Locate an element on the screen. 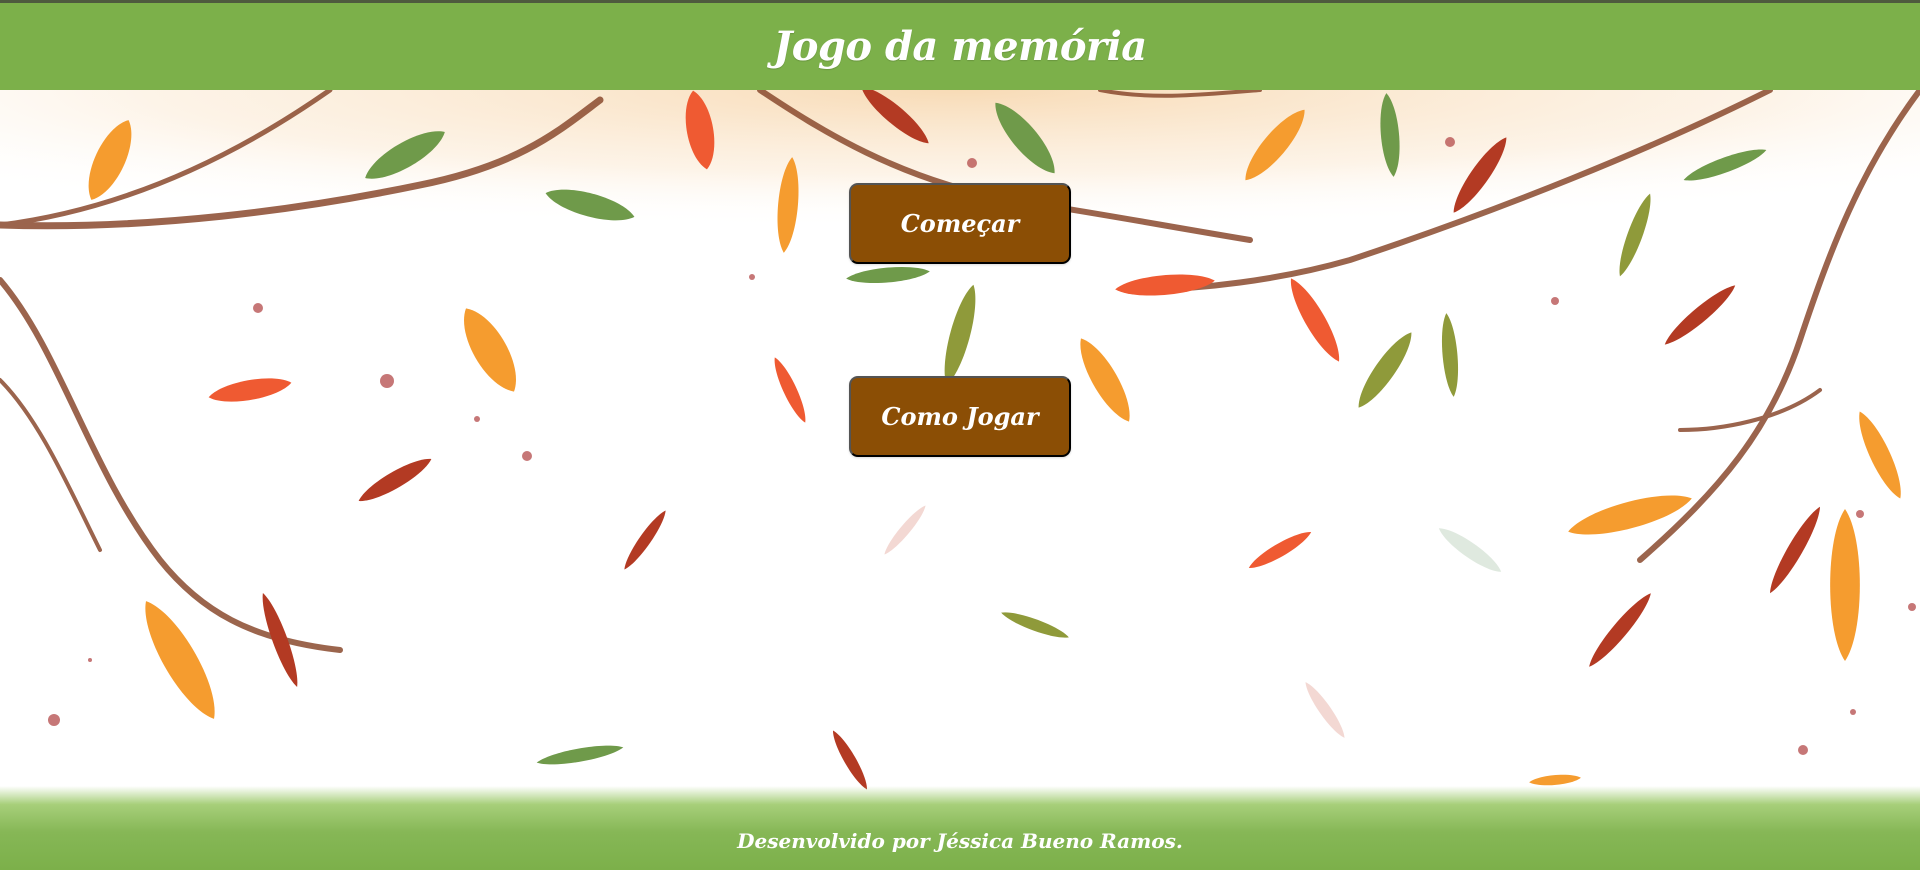 The image size is (1920, 870). start-button: Começar is located at coordinates (960, 223).